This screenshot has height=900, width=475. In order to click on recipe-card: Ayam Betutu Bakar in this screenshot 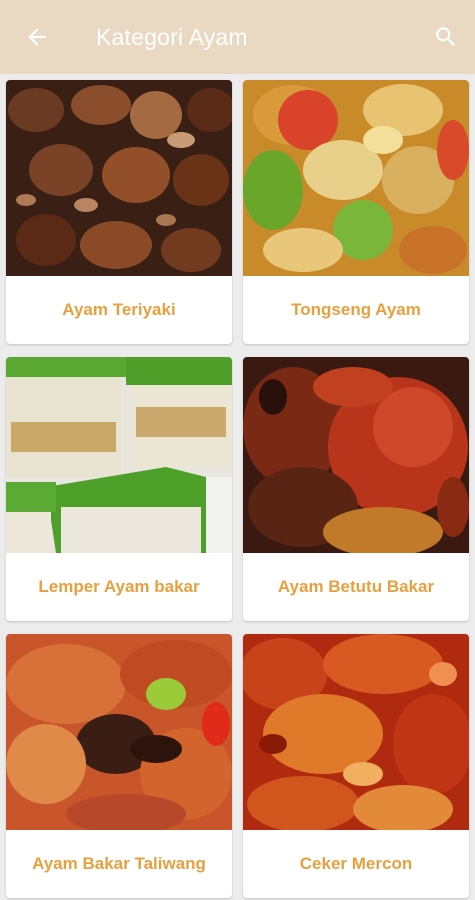, I will do `click(356, 489)`.